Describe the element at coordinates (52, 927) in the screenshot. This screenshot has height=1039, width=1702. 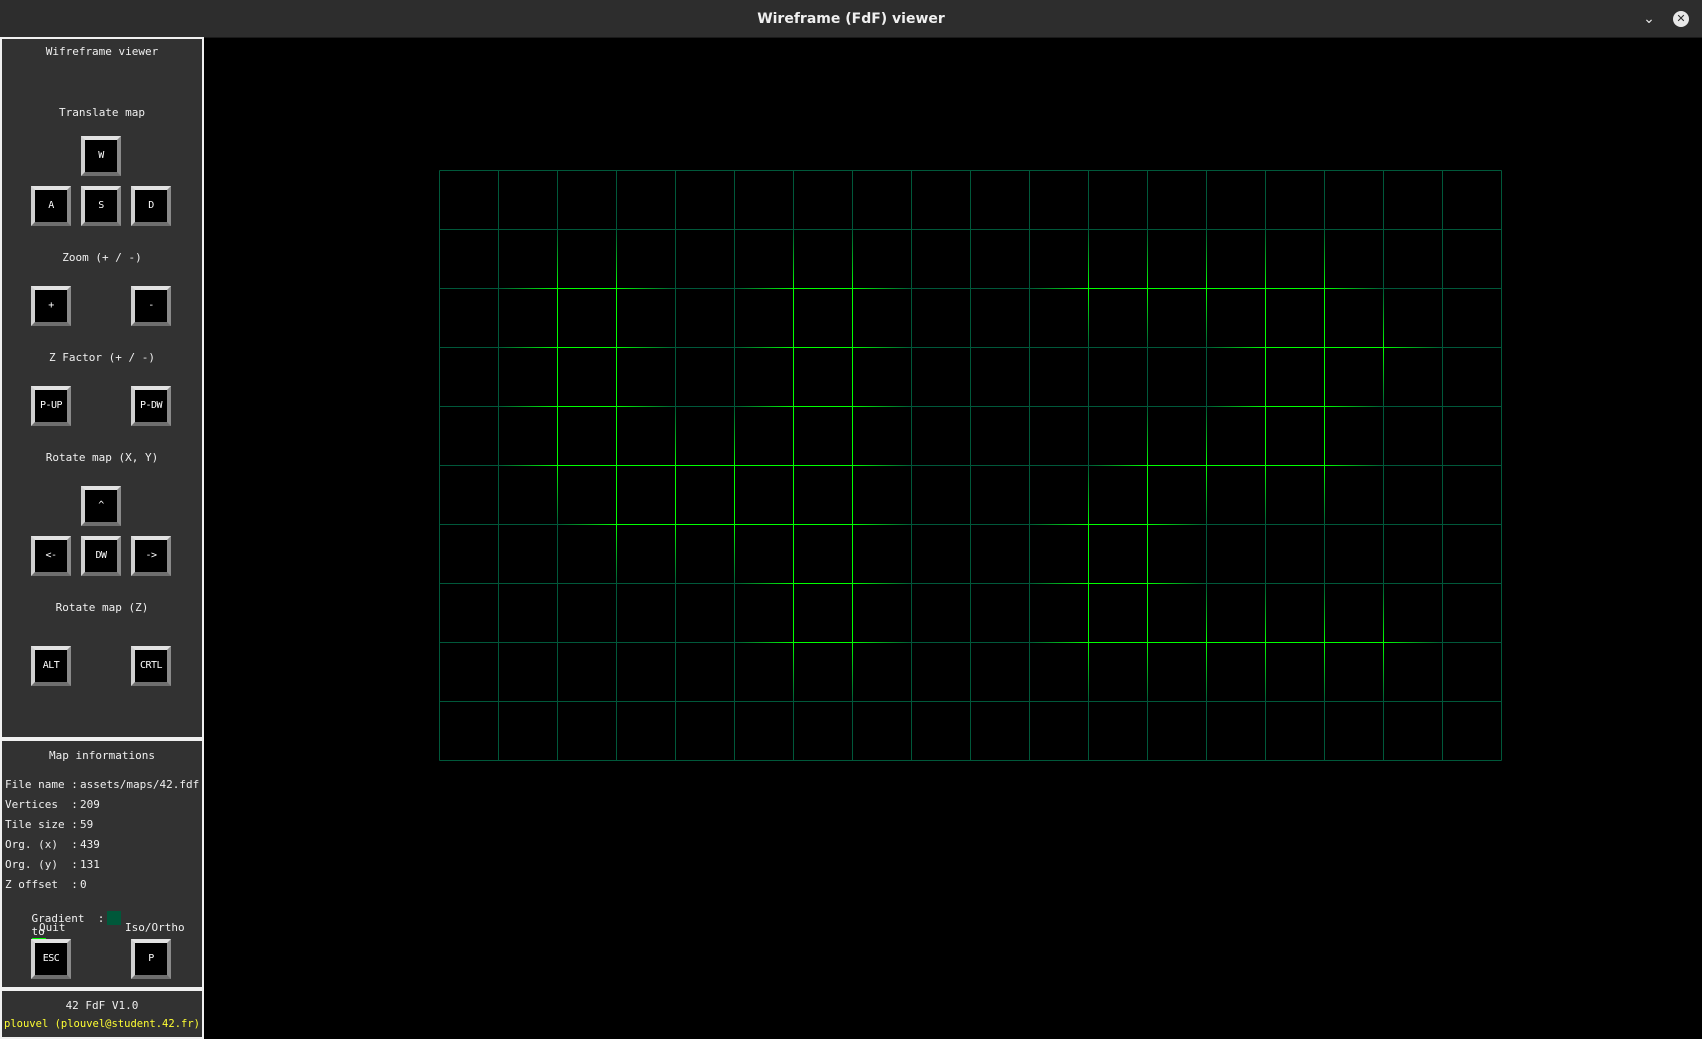
I see `quit-label: Quit` at that location.